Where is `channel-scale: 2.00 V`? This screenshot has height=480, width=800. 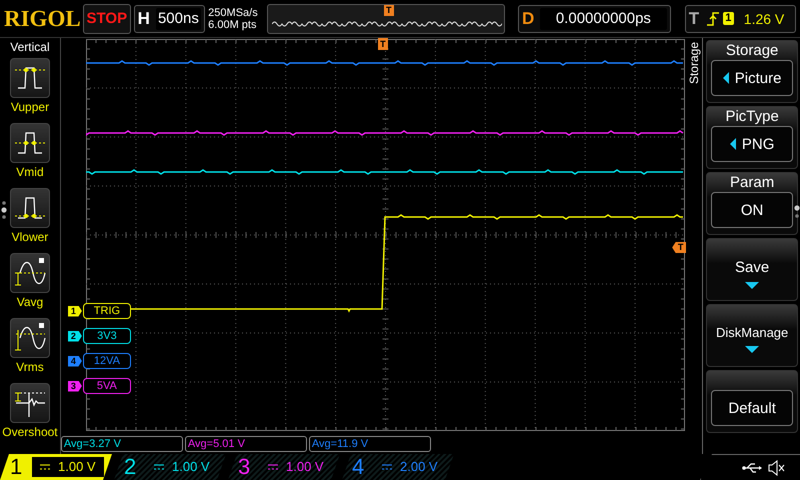 channel-scale: 2.00 V is located at coordinates (410, 467).